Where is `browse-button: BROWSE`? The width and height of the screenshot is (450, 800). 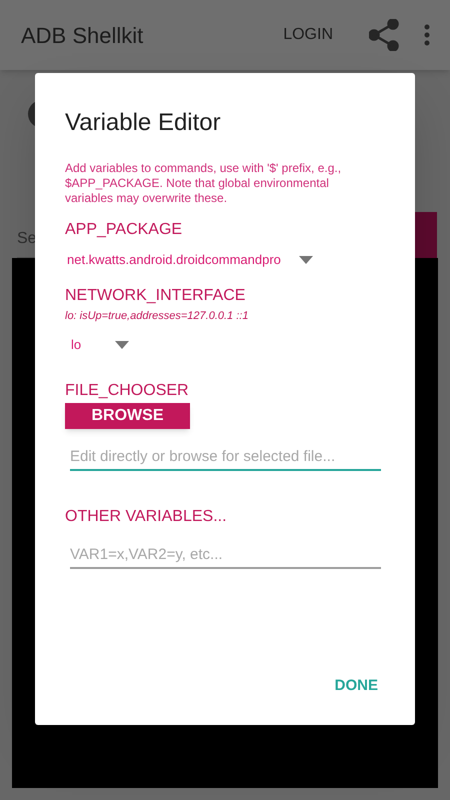 browse-button: BROWSE is located at coordinates (127, 415).